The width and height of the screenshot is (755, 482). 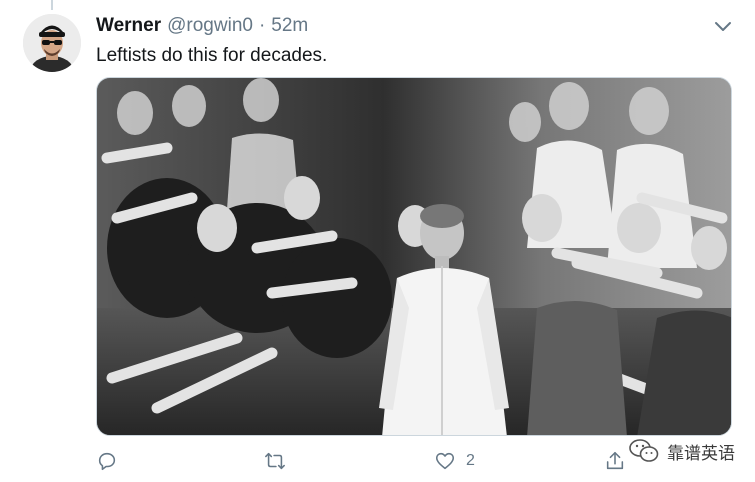 I want to click on share-icon, so click(x=615, y=460).